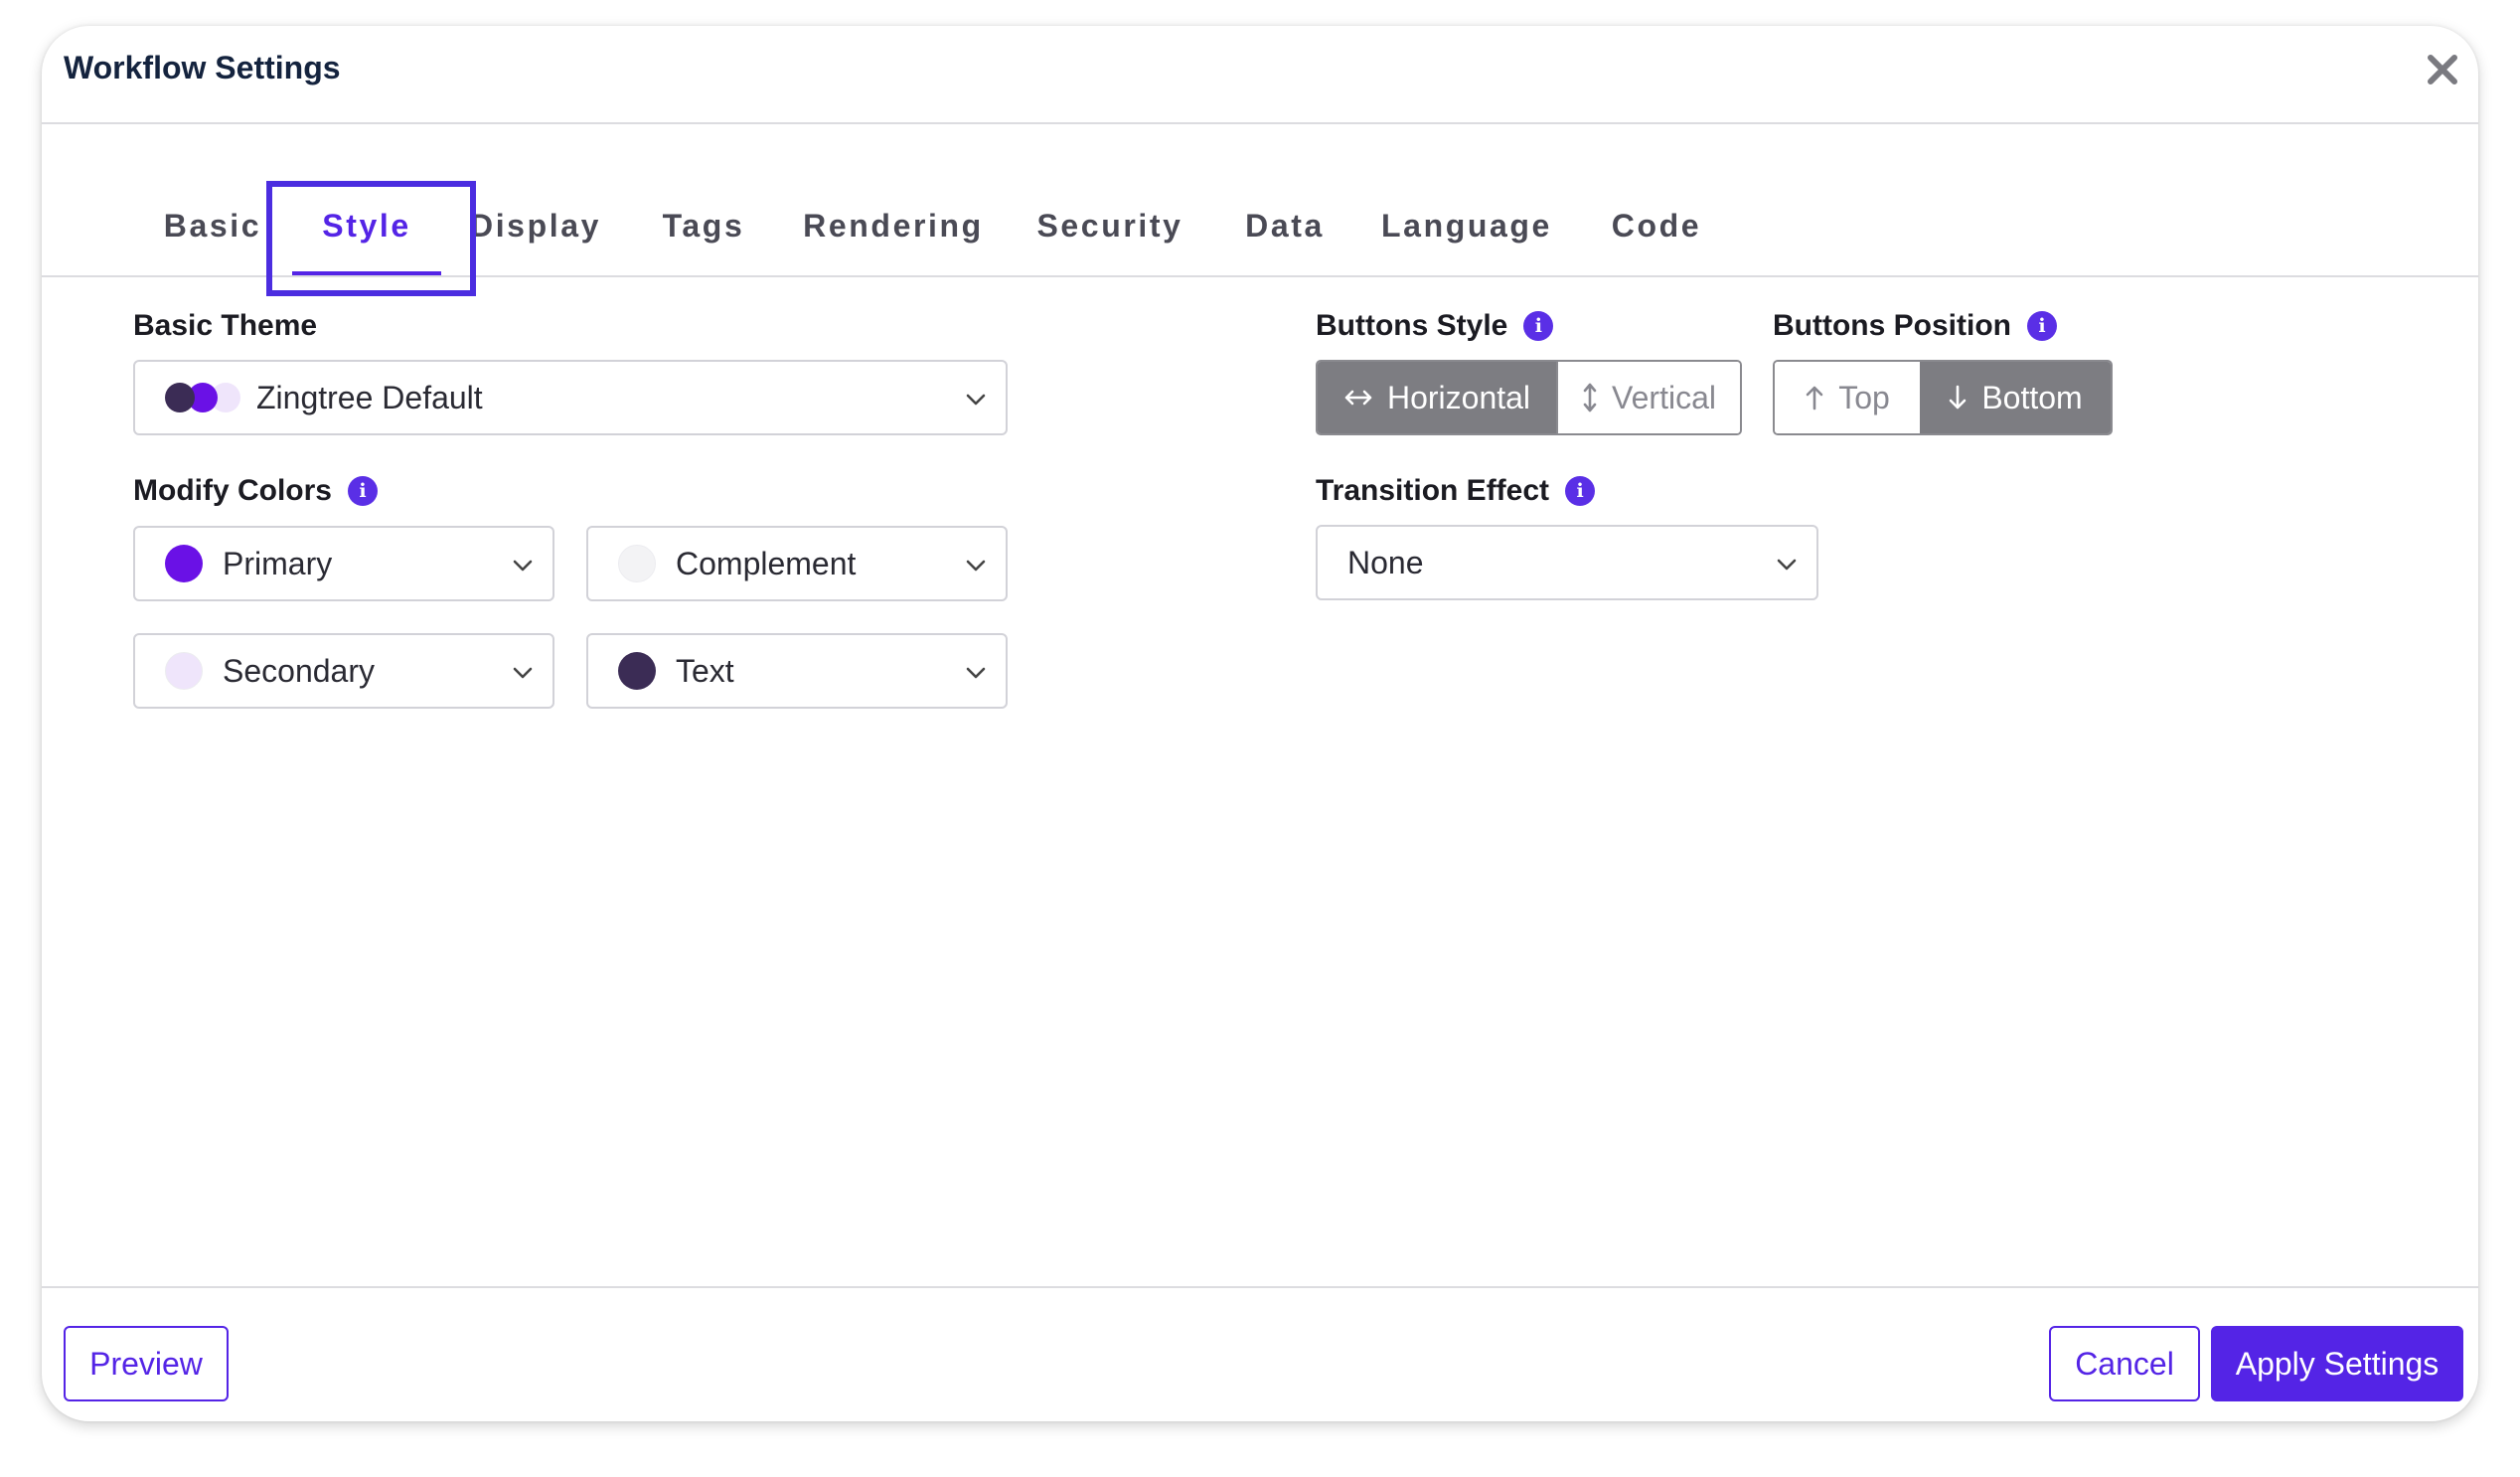 The width and height of the screenshot is (2520, 1477). What do you see at coordinates (366, 226) in the screenshot?
I see `tab-style: Style` at bounding box center [366, 226].